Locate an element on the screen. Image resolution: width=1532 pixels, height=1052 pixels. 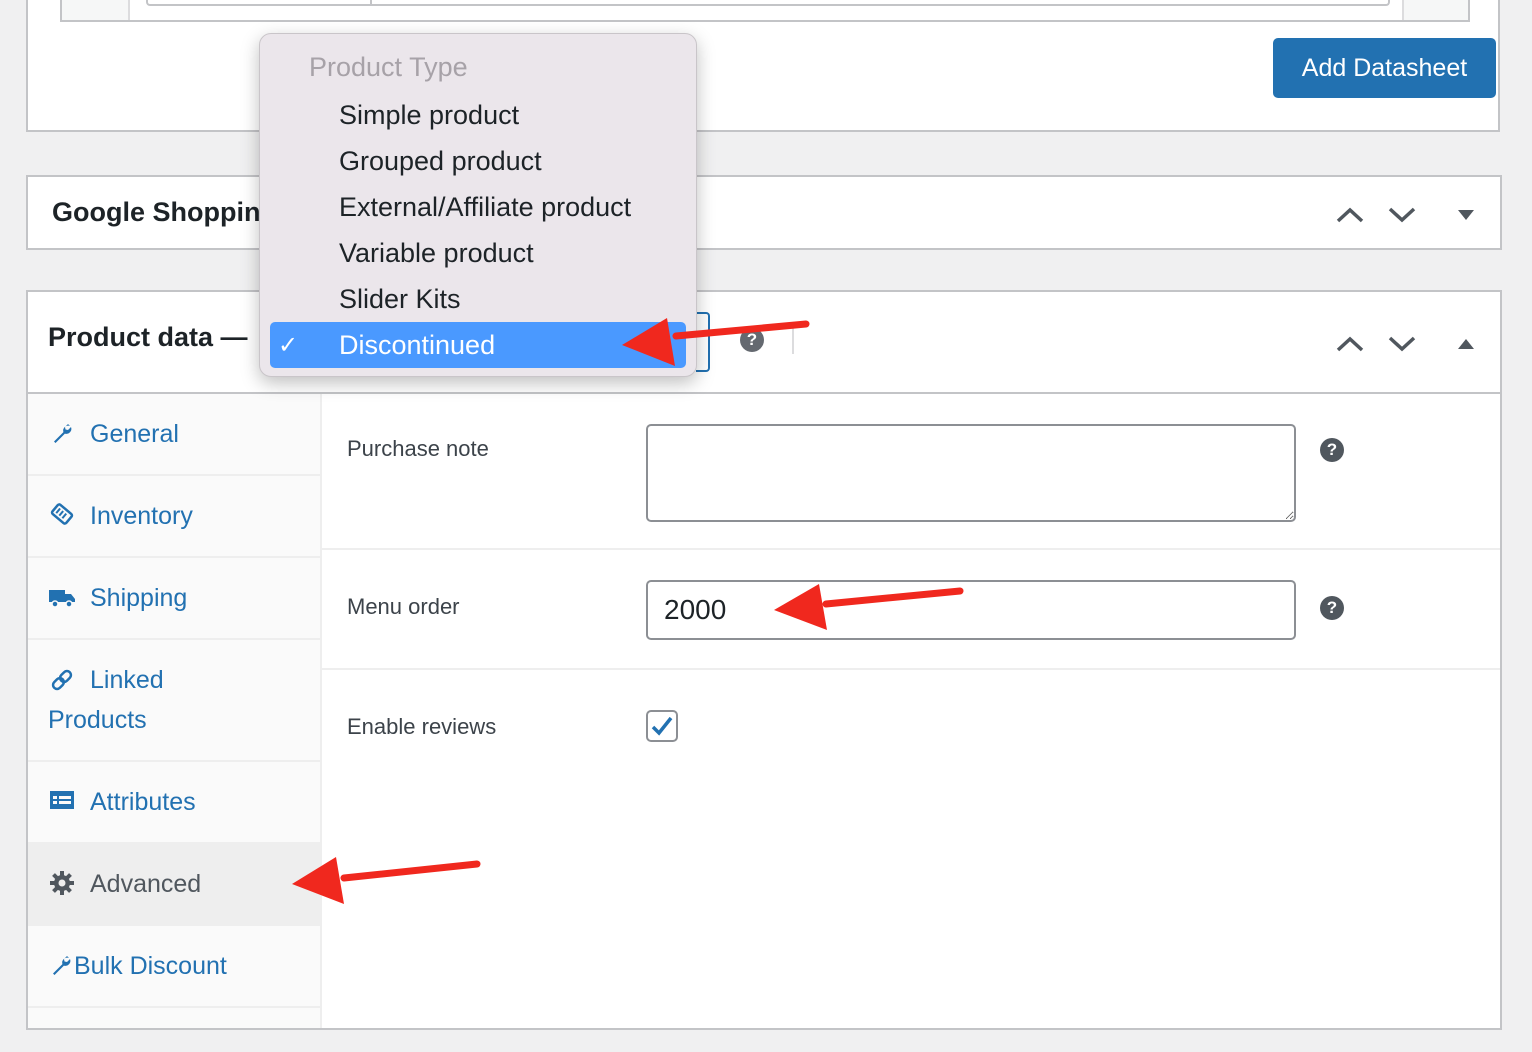
menu-order-label: Menu order is located at coordinates (403, 606).